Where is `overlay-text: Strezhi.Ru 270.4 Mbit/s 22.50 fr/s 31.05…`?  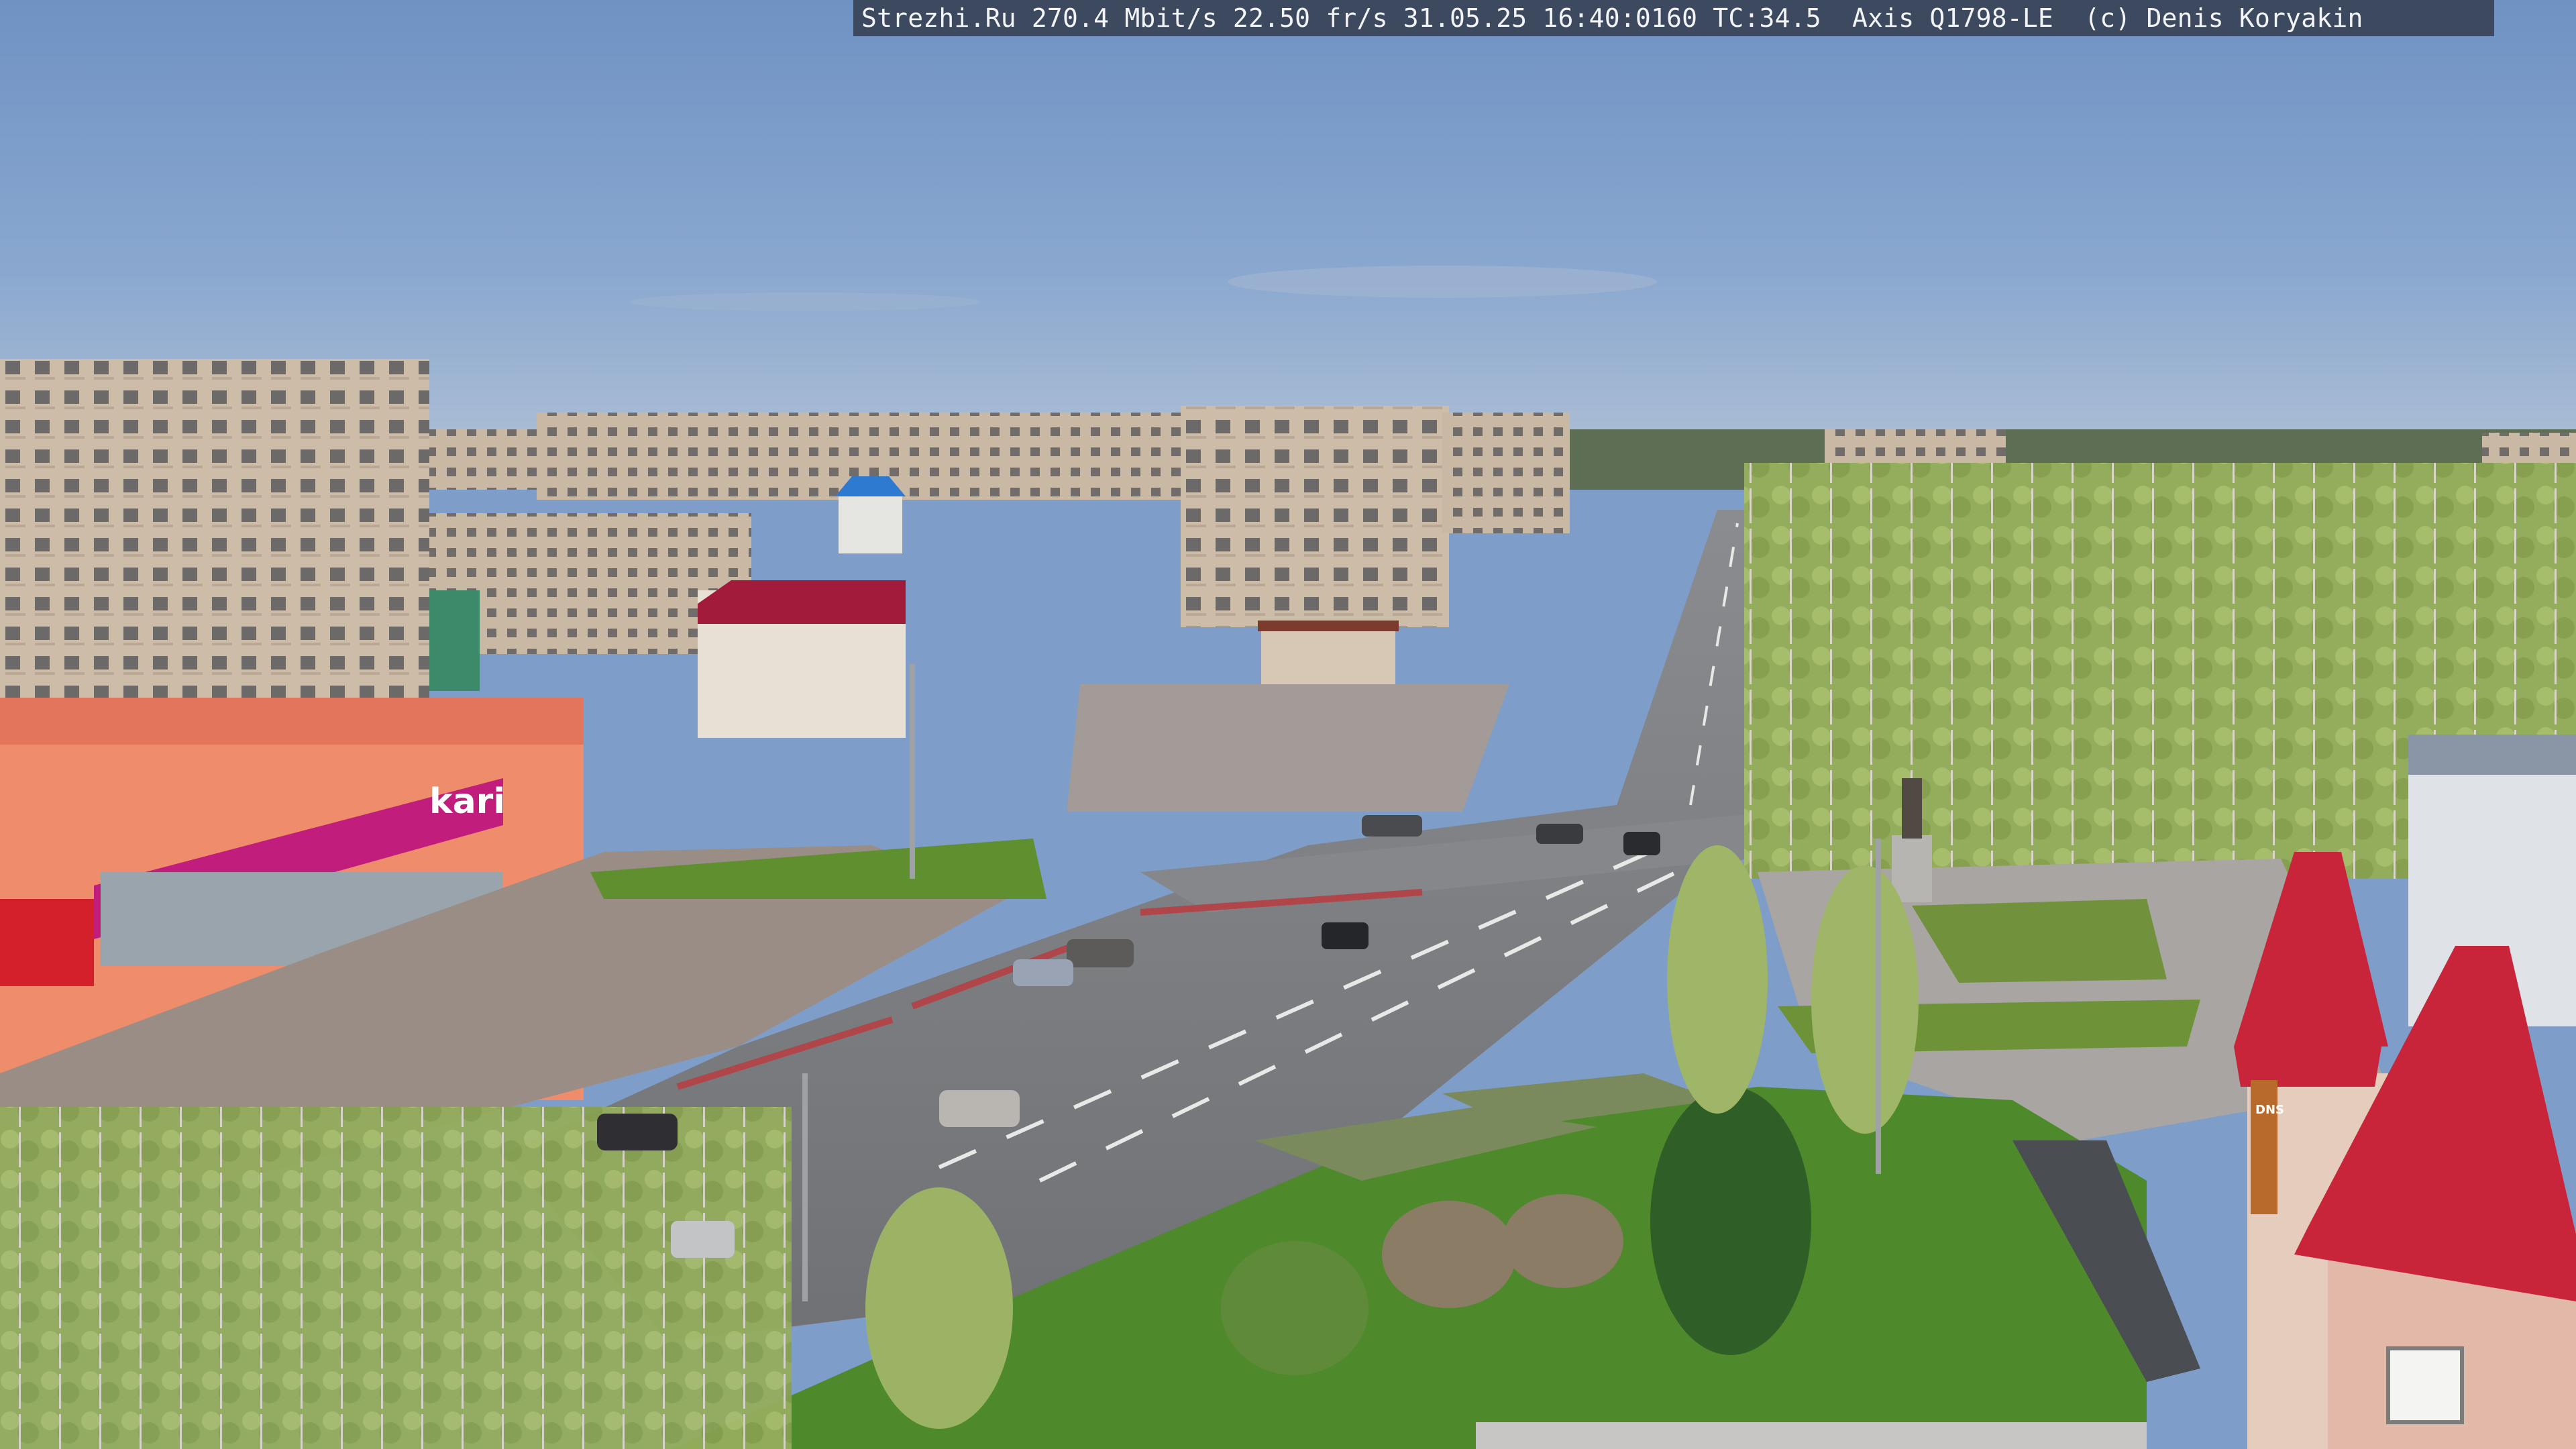 overlay-text: Strezhi.Ru 270.4 Mbit/s 22.50 fr/s 31.05… is located at coordinates (1612, 18).